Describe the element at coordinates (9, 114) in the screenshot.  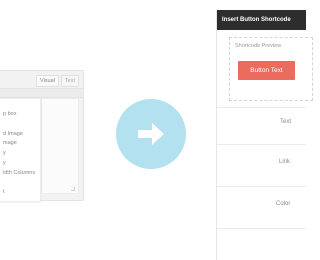
I see `menu-item: p box` at that location.